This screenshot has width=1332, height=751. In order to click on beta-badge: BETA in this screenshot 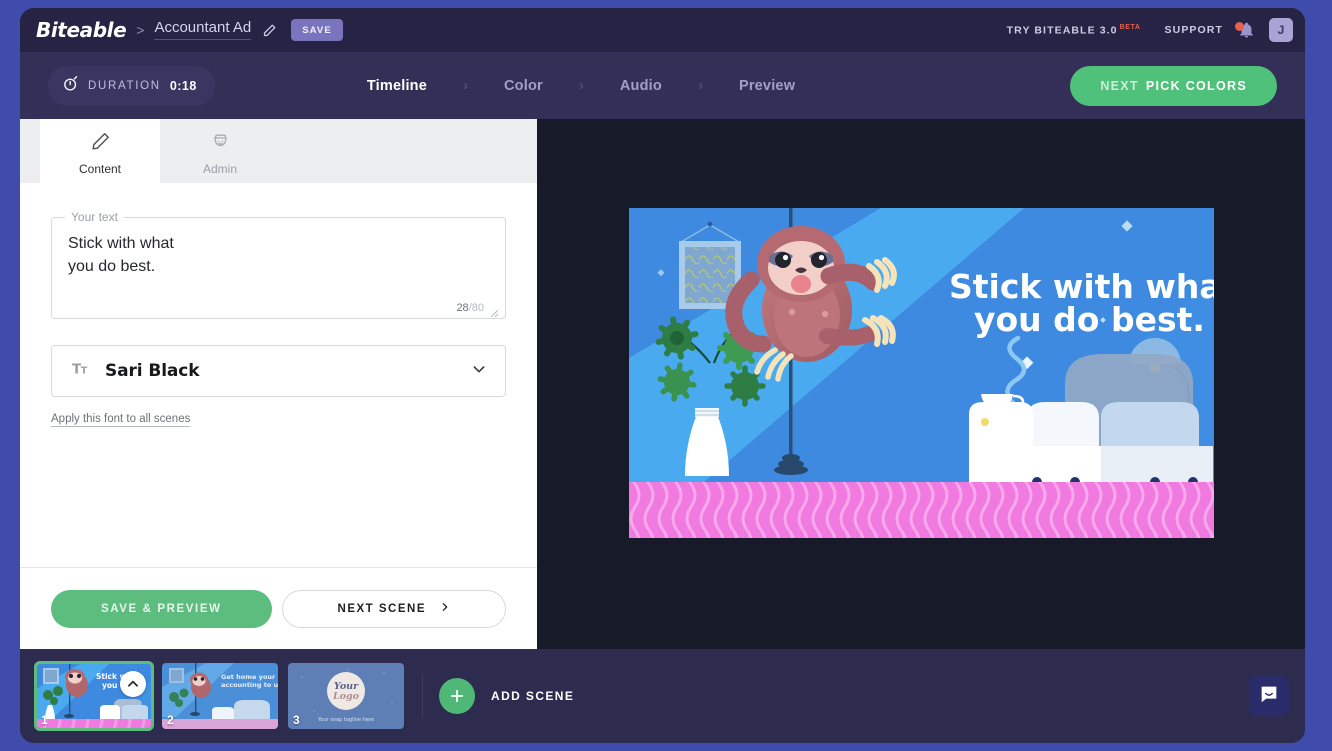, I will do `click(1130, 27)`.